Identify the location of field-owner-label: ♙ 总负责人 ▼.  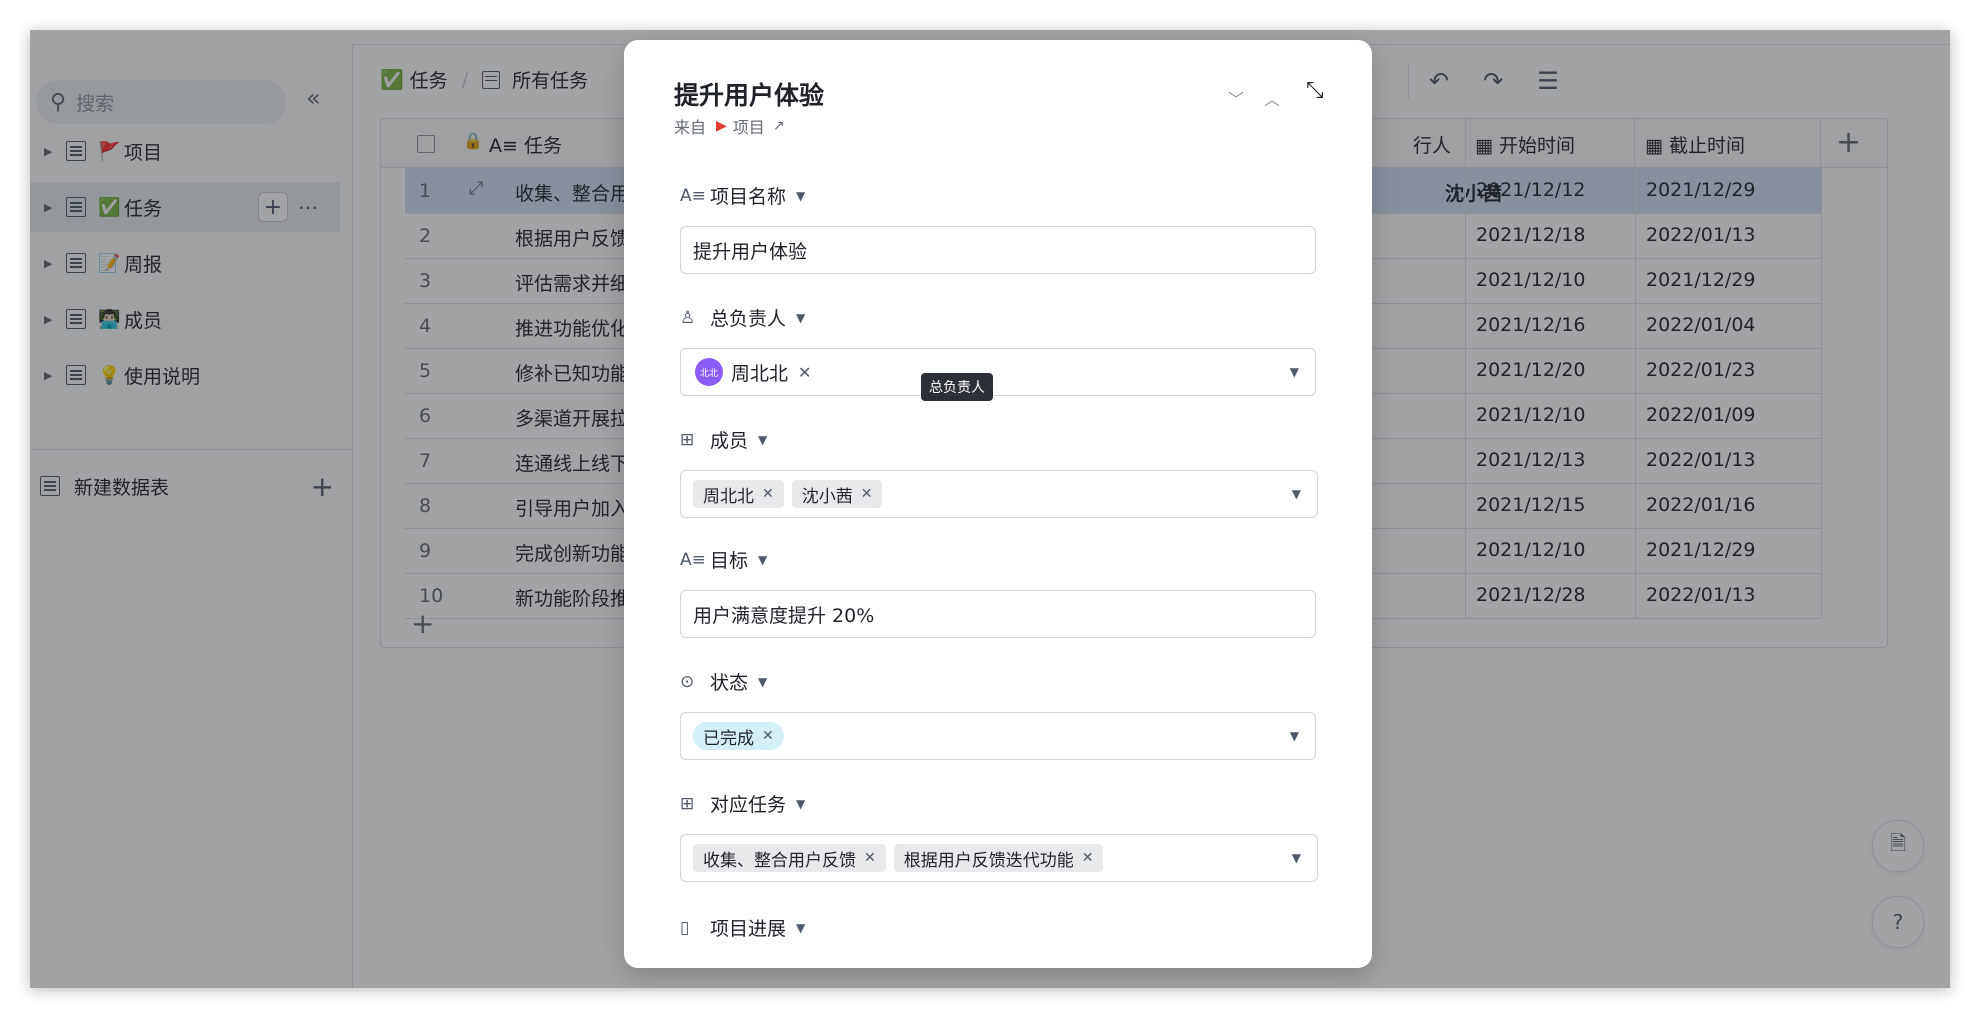
(742, 317).